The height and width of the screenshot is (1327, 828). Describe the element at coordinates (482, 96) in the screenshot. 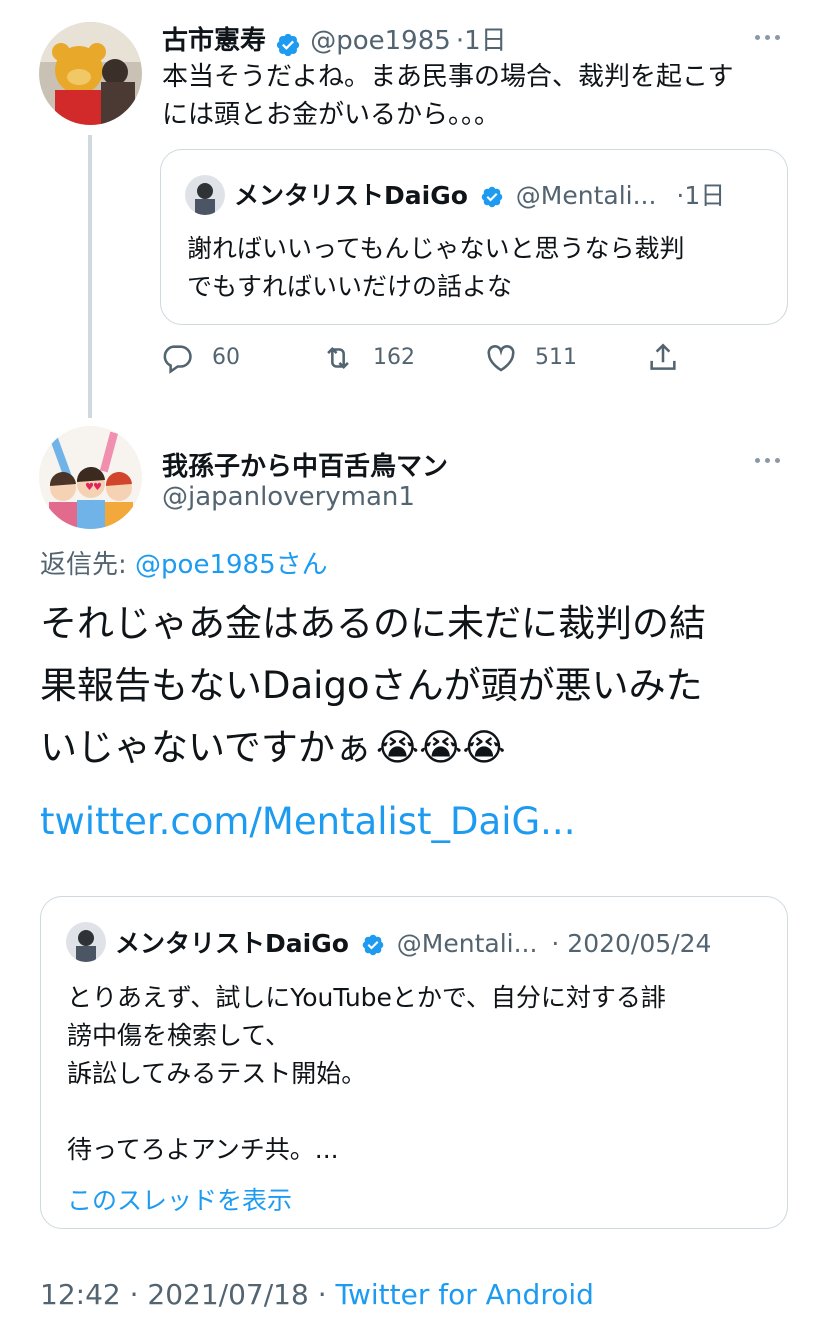

I see `tweet-text: 本当そうだよね。まあ民事の場合、裁判を起こす には頭とお金がいるから。。。` at that location.